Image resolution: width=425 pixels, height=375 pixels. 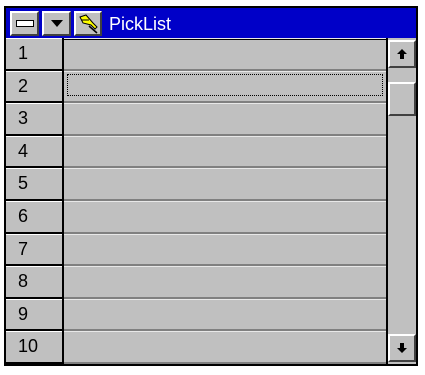 What do you see at coordinates (35, 347) in the screenshot?
I see `row-number: 10` at bounding box center [35, 347].